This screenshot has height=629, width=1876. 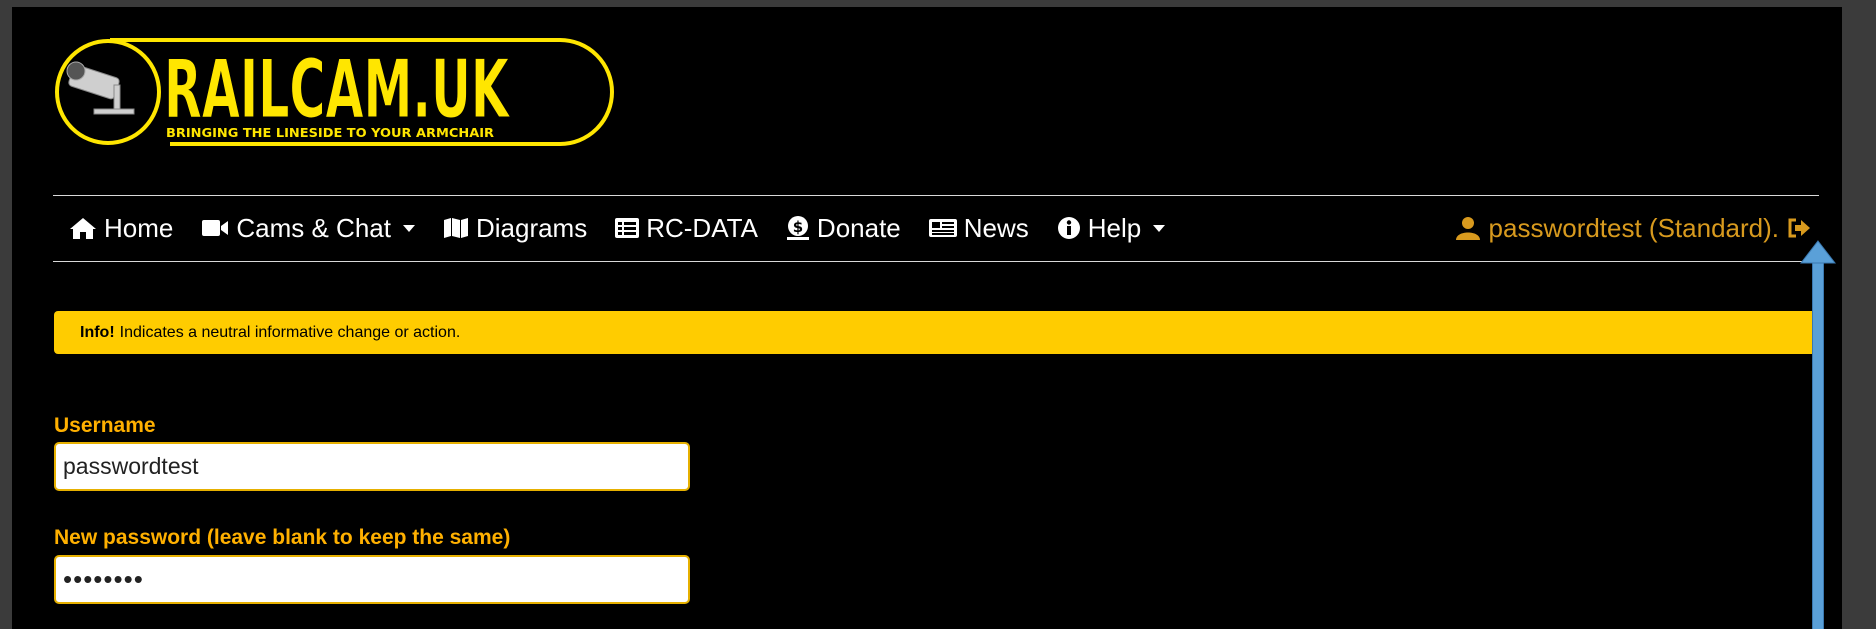 What do you see at coordinates (337, 89) in the screenshot?
I see `logo-title: RAILCAM.UK` at bounding box center [337, 89].